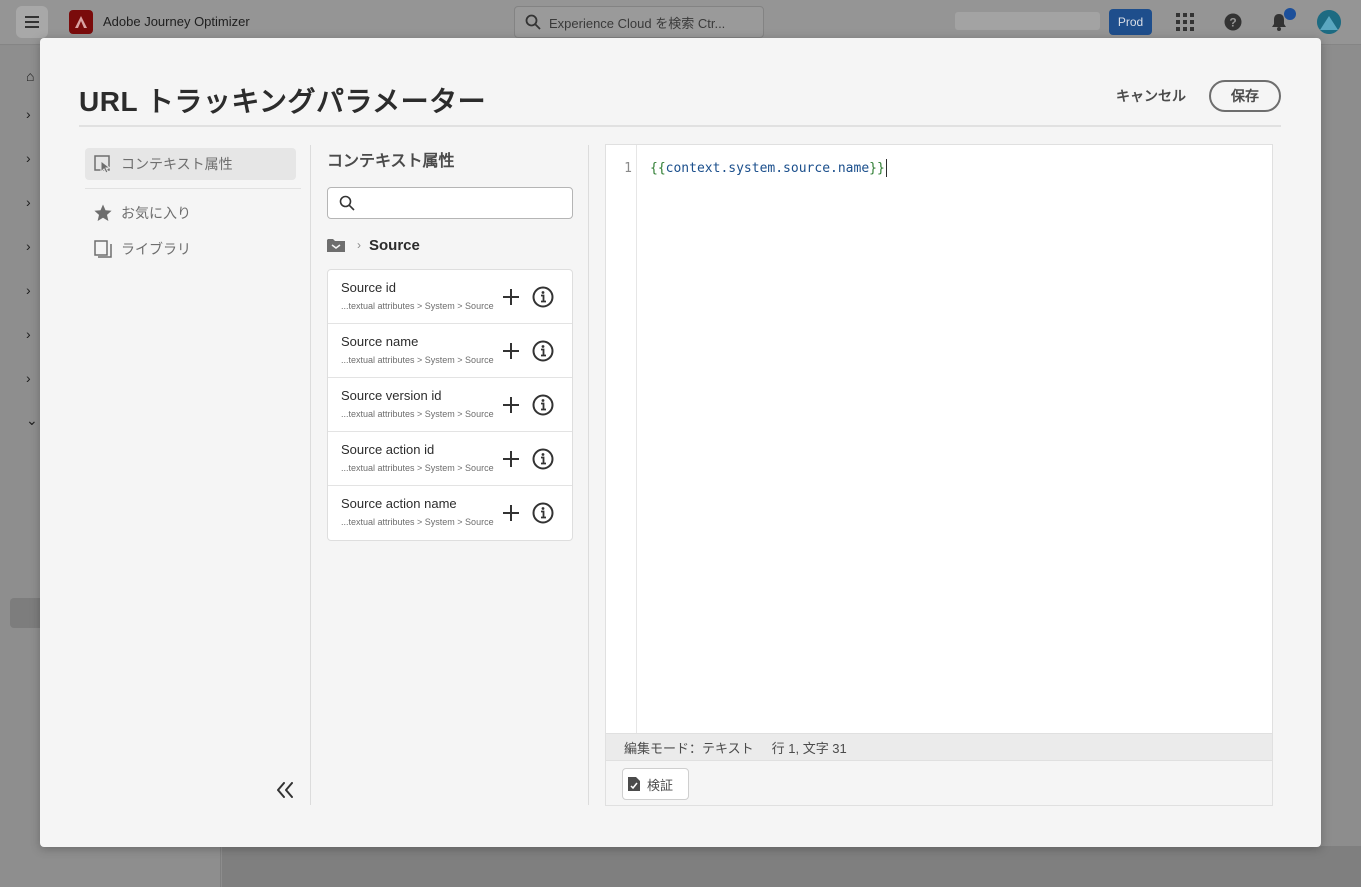  What do you see at coordinates (1245, 96) in the screenshot?
I see `save-button: 保存` at bounding box center [1245, 96].